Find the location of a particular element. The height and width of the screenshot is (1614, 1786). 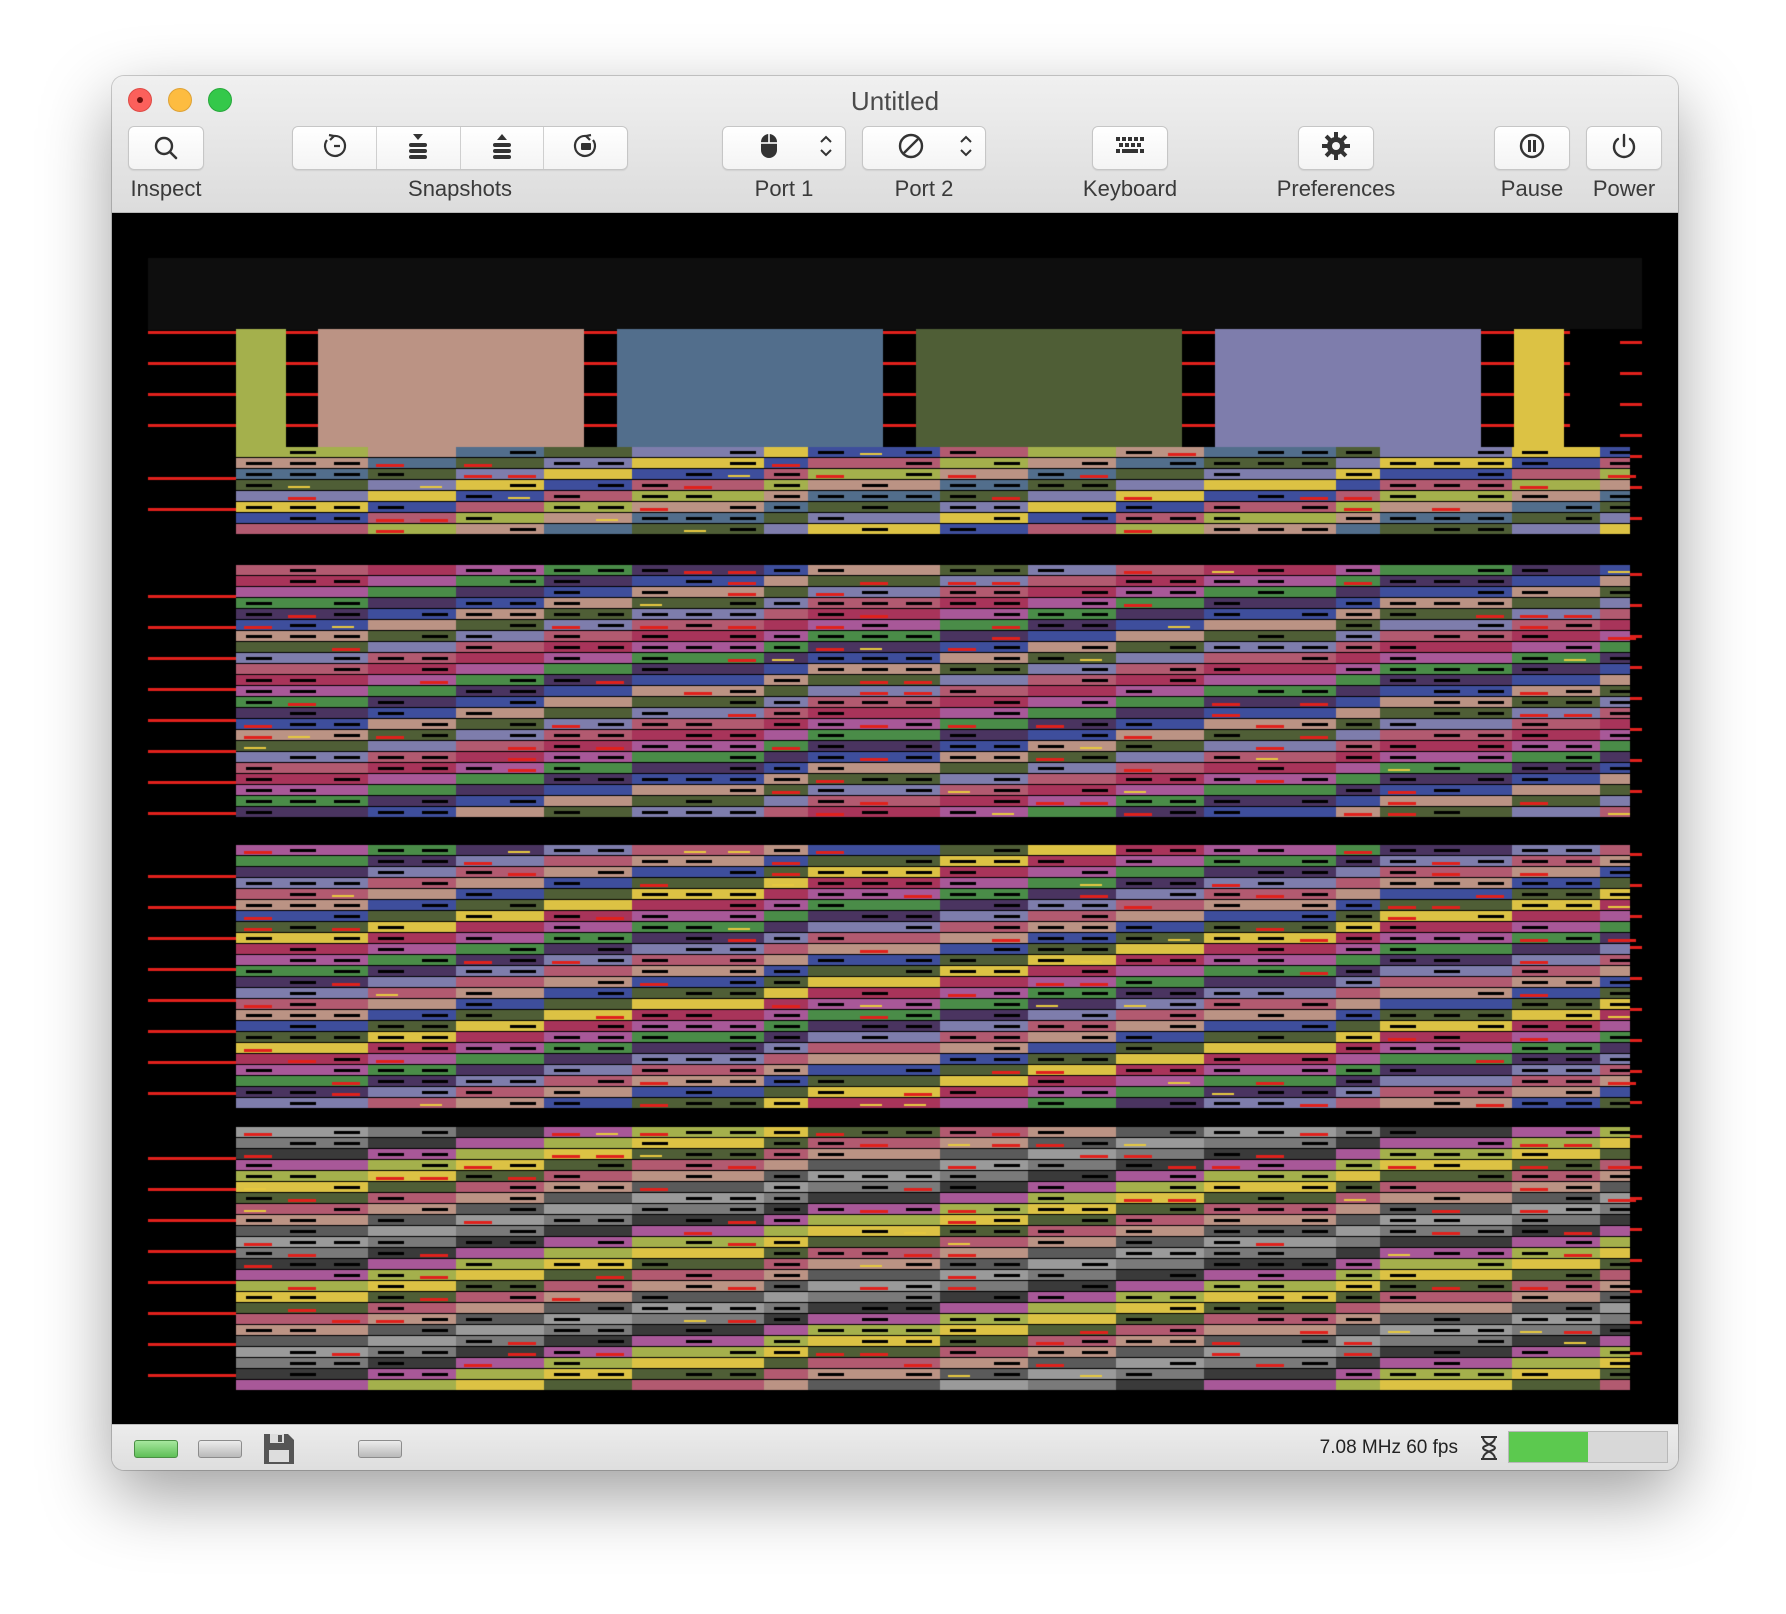

gear-icon is located at coordinates (1336, 148).